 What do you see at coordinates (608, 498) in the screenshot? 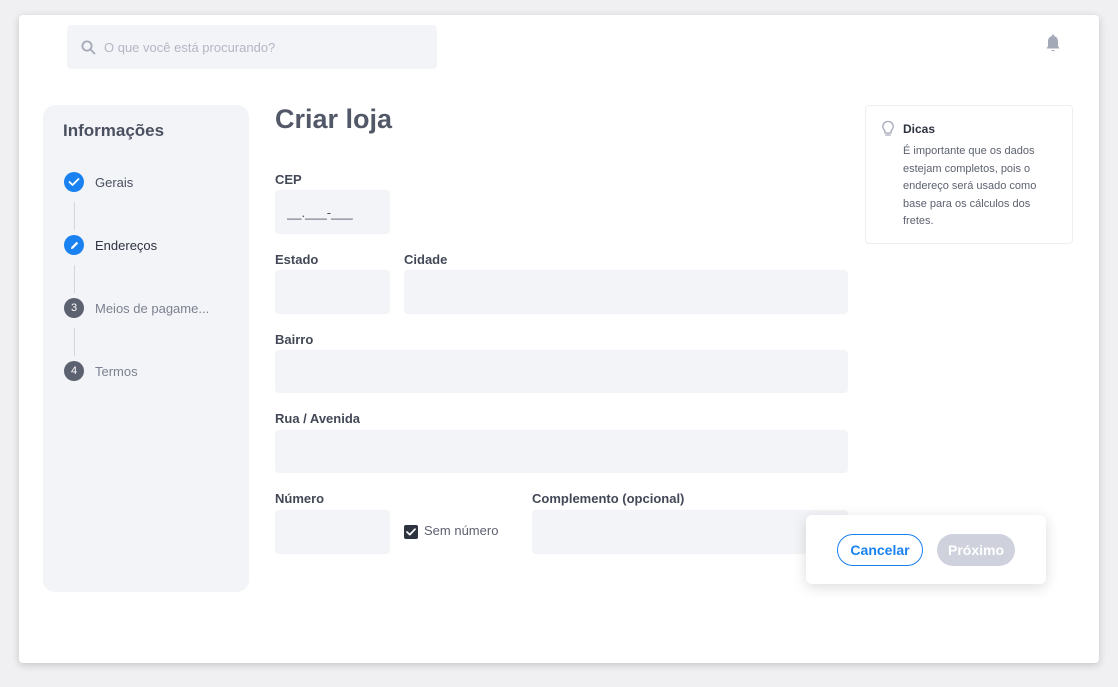
I see `complemento-label: Complemento (opcional)` at bounding box center [608, 498].